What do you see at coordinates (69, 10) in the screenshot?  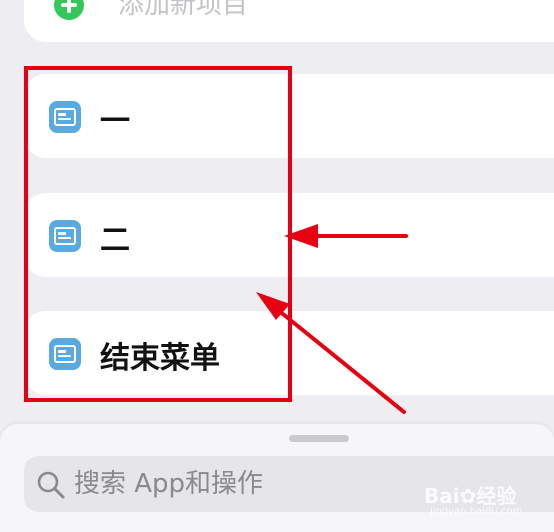 I see `plus-circle-icon` at bounding box center [69, 10].